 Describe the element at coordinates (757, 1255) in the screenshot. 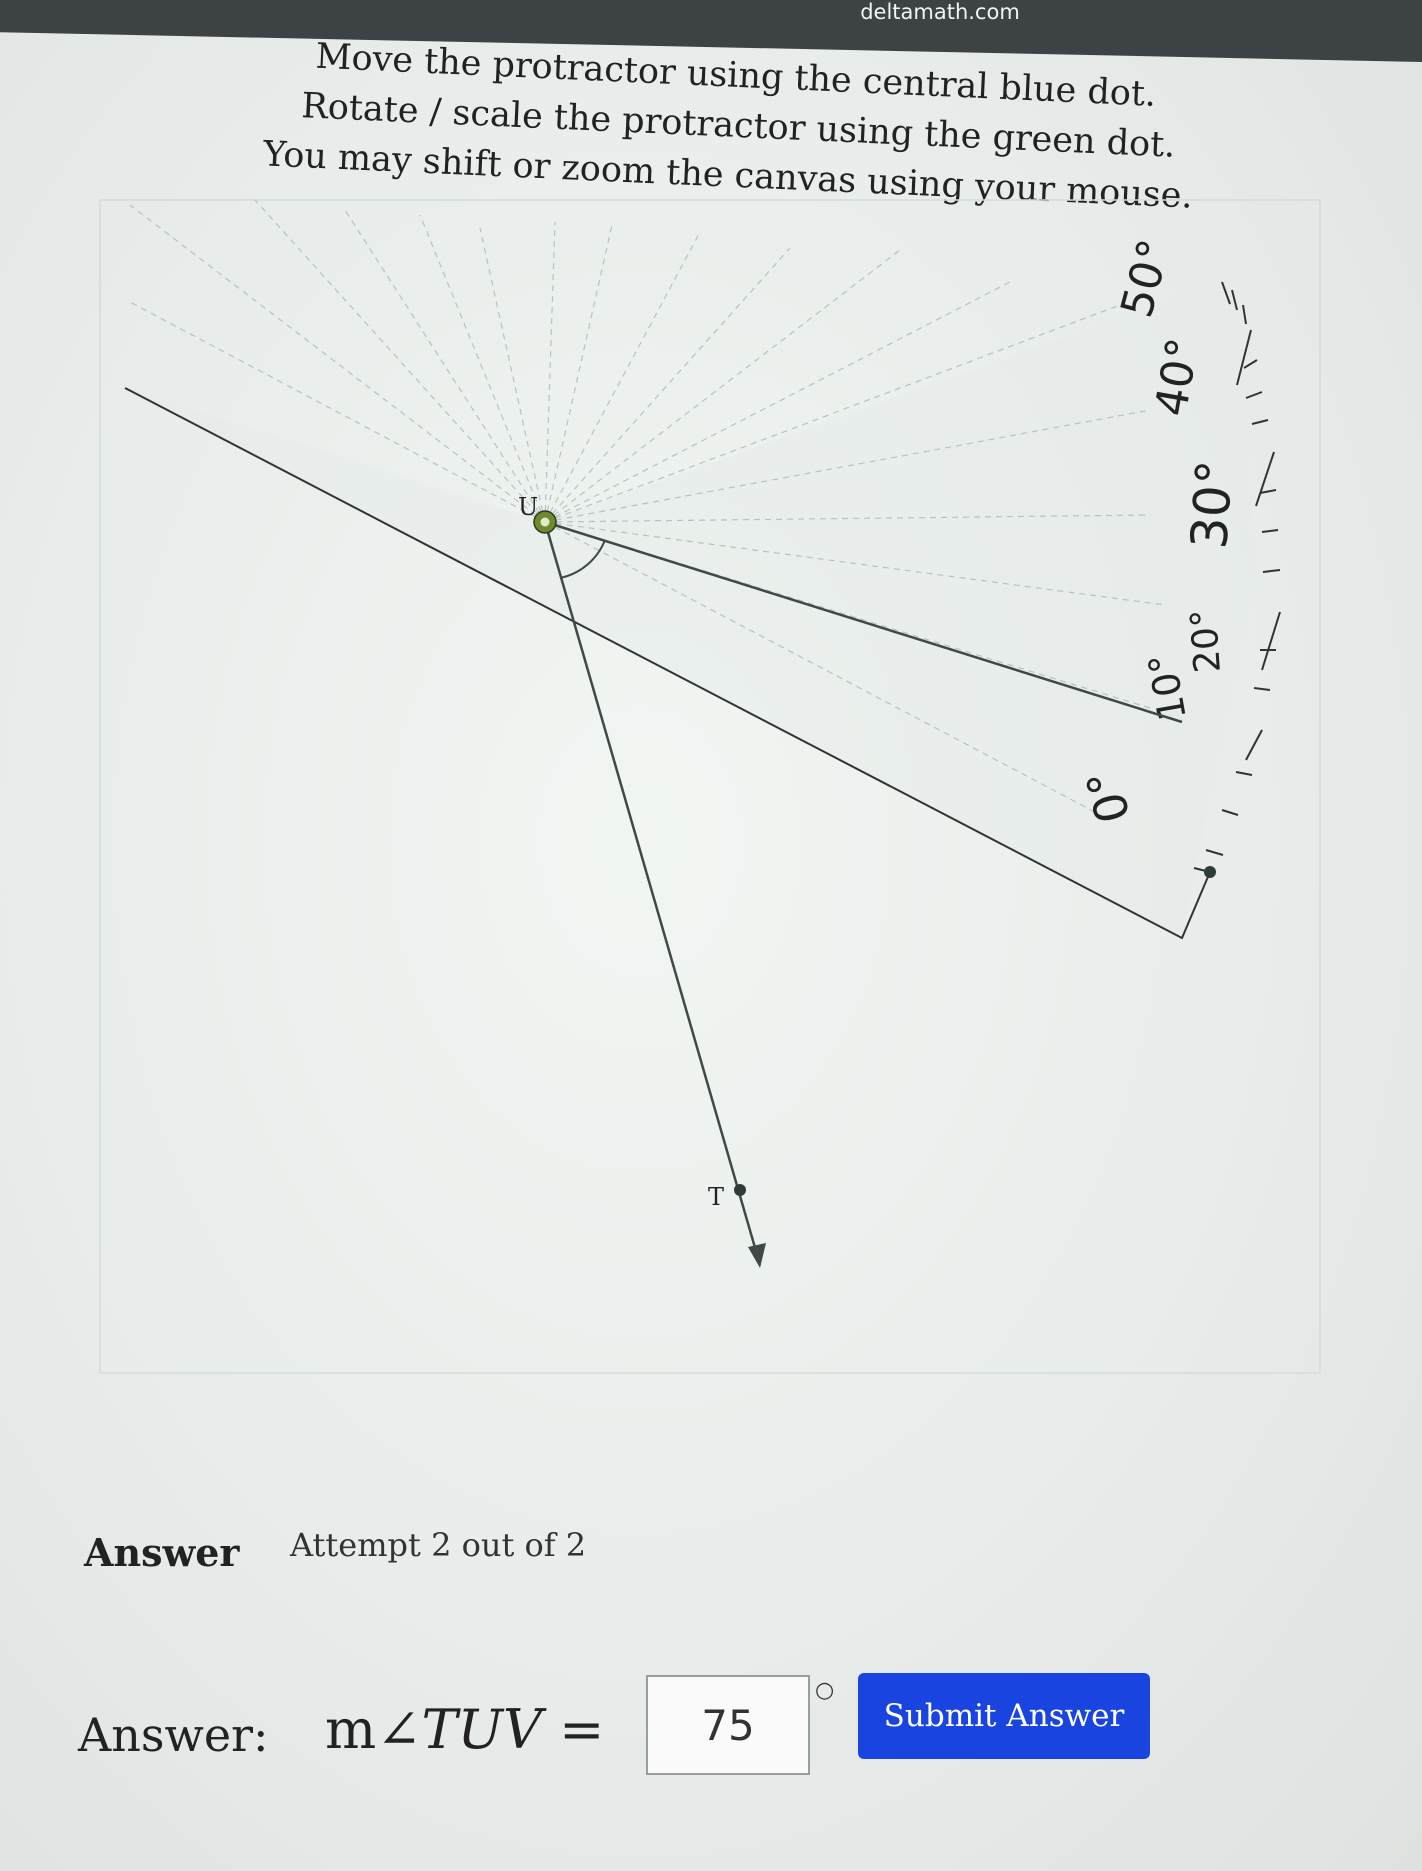

I see `ray-UT-arrowhead` at that location.